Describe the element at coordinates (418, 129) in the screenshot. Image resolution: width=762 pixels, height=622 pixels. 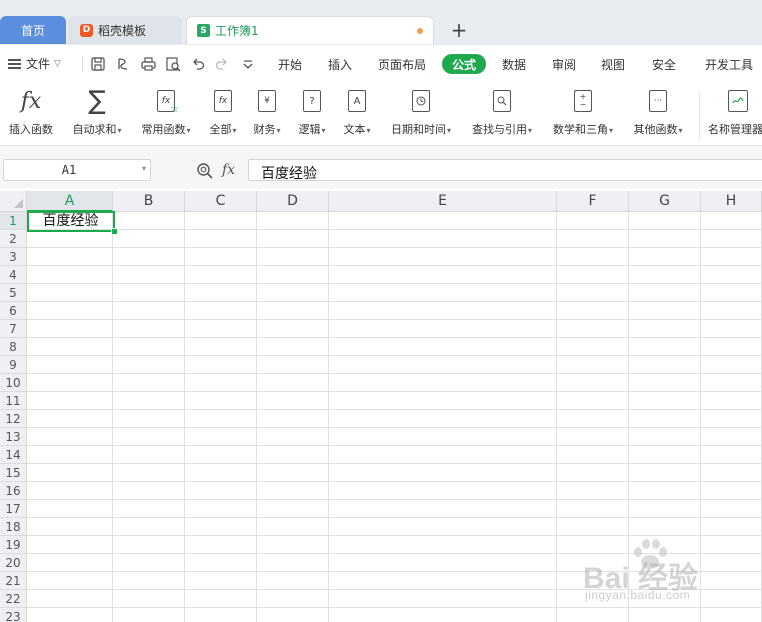
I see `date-time-label: 日期和时间` at that location.